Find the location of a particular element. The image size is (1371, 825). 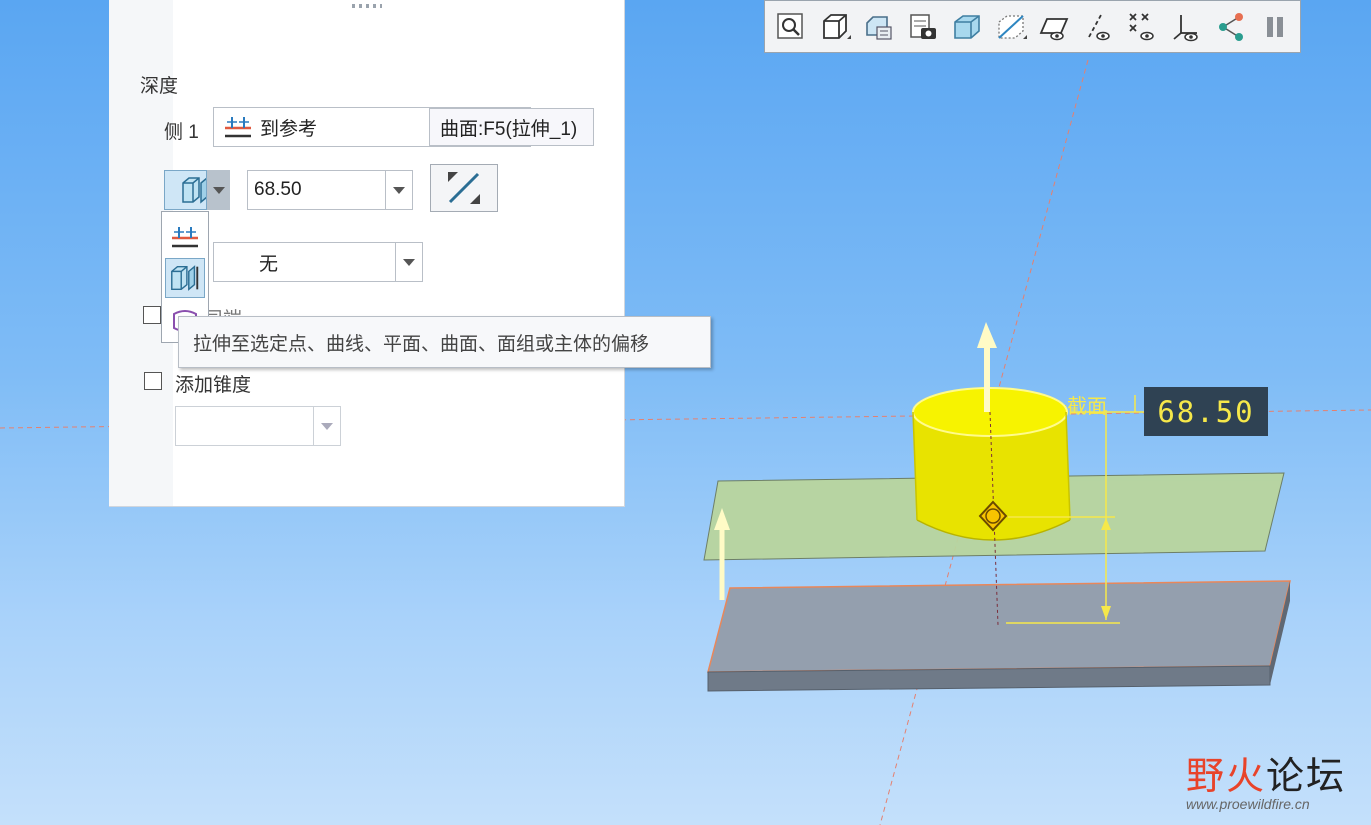

reference-collector: 曲面:F5(拉伸_1) is located at coordinates (511, 127).